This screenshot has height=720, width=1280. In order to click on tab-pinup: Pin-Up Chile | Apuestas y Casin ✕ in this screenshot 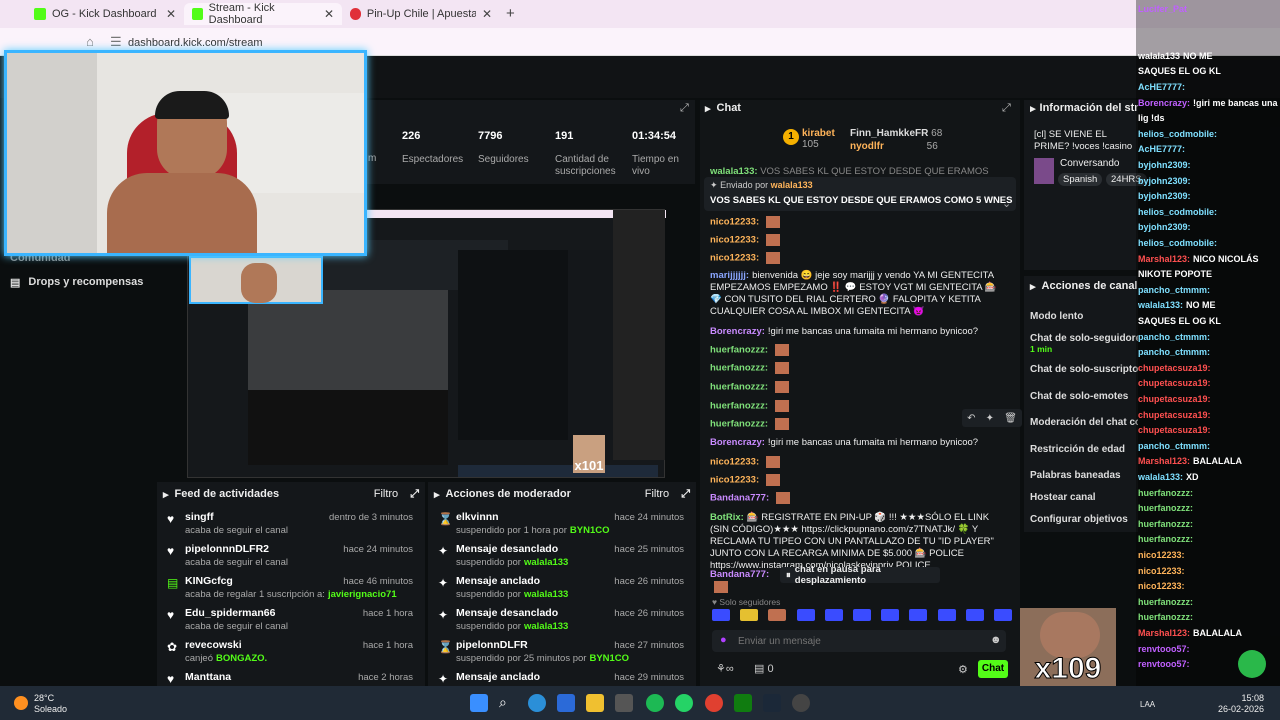, I will do `click(421, 14)`.